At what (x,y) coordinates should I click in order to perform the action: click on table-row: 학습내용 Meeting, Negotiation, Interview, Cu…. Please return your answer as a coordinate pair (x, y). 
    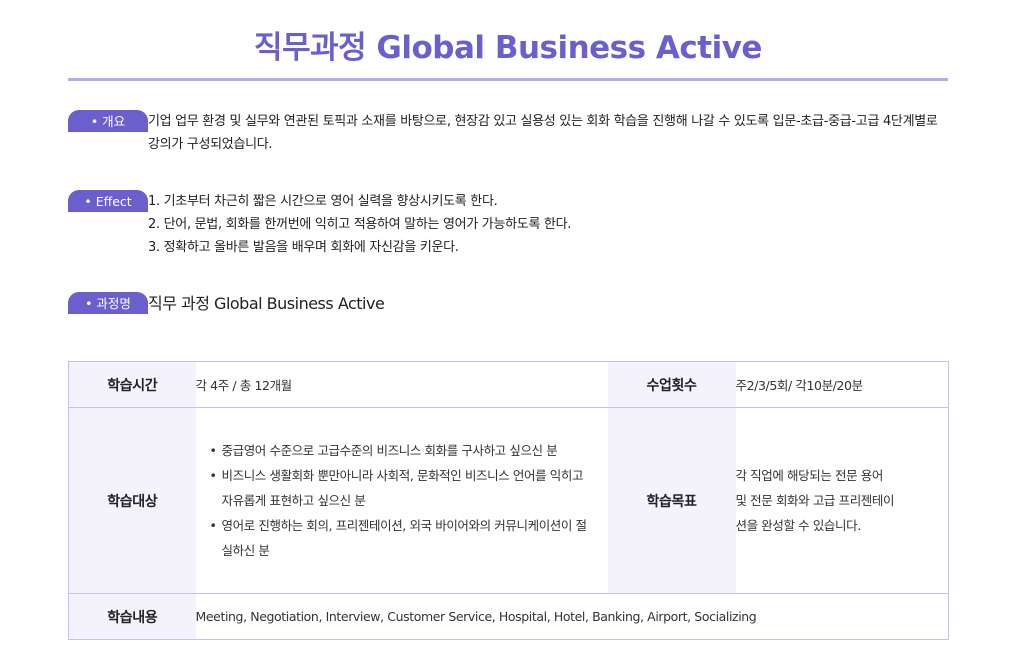
    Looking at the image, I should click on (508, 616).